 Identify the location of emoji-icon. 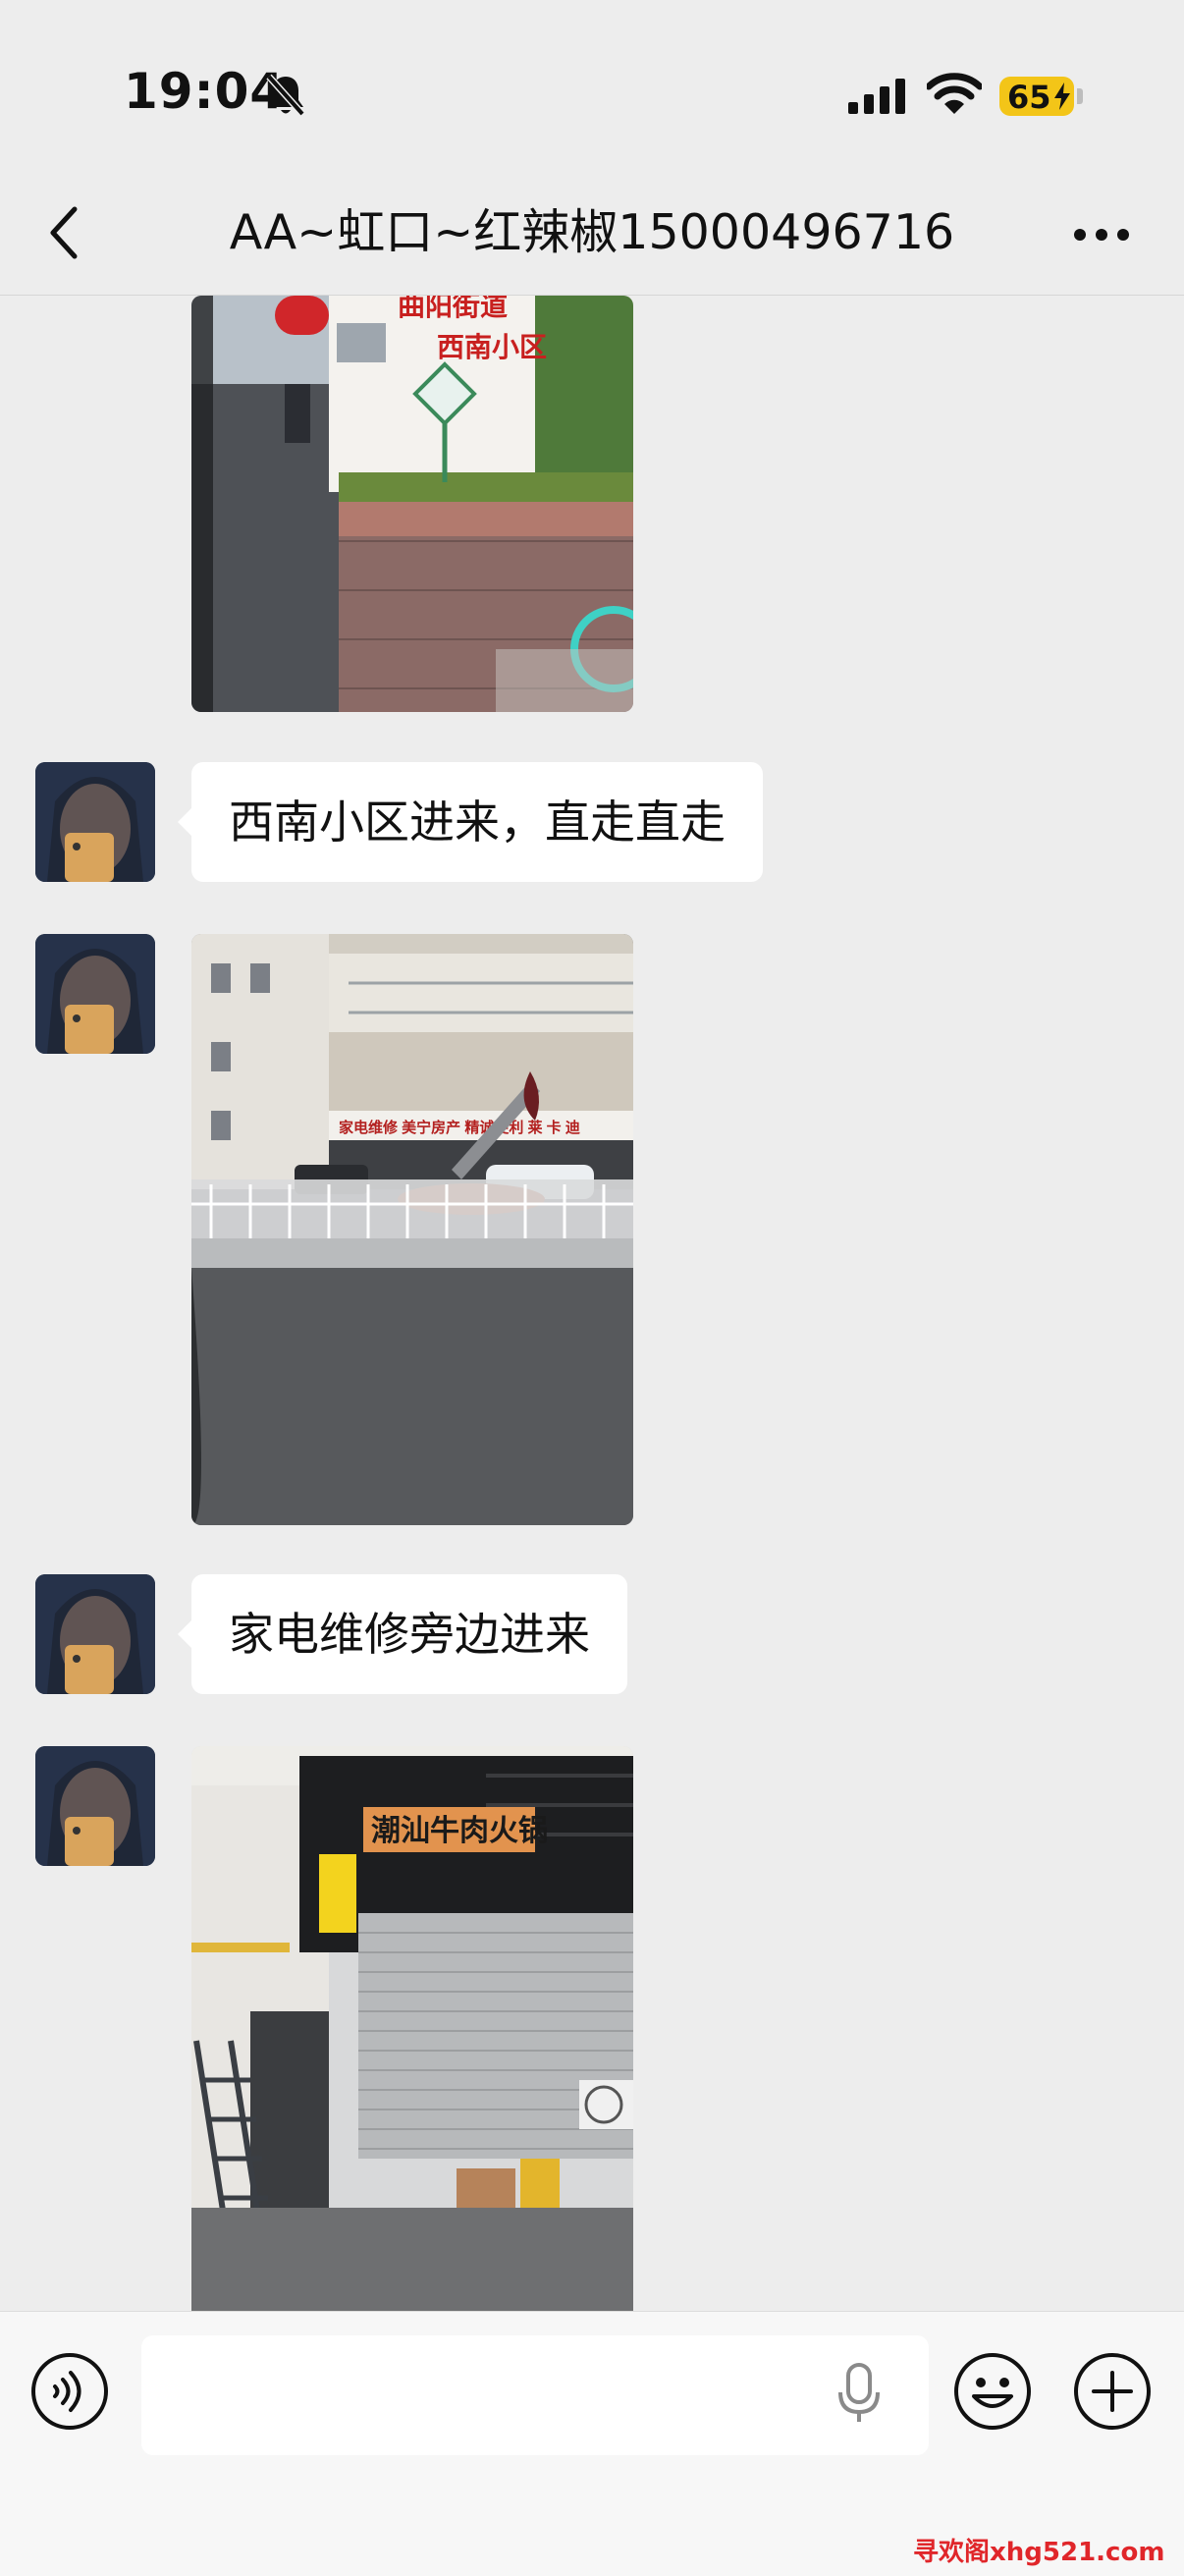
(992, 2391).